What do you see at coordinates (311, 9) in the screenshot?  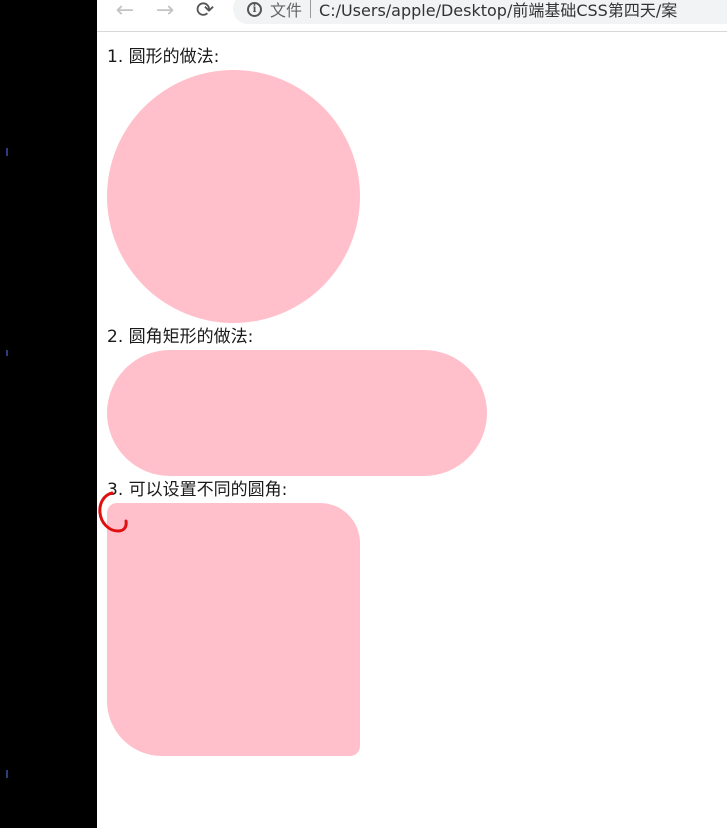 I see `address-divider` at bounding box center [311, 9].